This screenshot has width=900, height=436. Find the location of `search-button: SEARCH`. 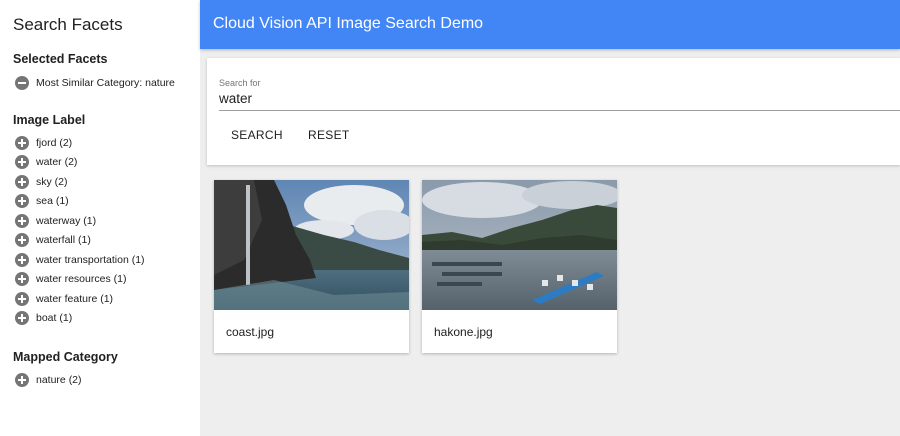

search-button: SEARCH is located at coordinates (257, 135).